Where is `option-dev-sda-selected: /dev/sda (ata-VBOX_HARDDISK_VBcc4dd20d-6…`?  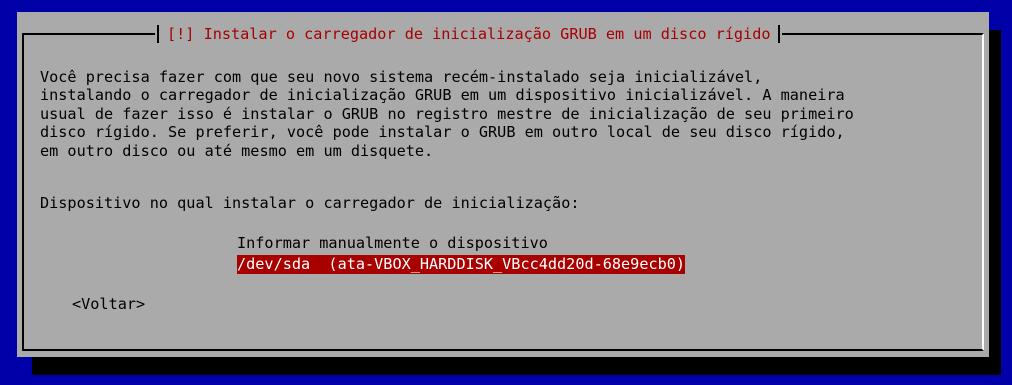 option-dev-sda-selected: /dev/sda (ata-VBOX_HARDDISK_VBcc4dd20d-6… is located at coordinates (461, 264).